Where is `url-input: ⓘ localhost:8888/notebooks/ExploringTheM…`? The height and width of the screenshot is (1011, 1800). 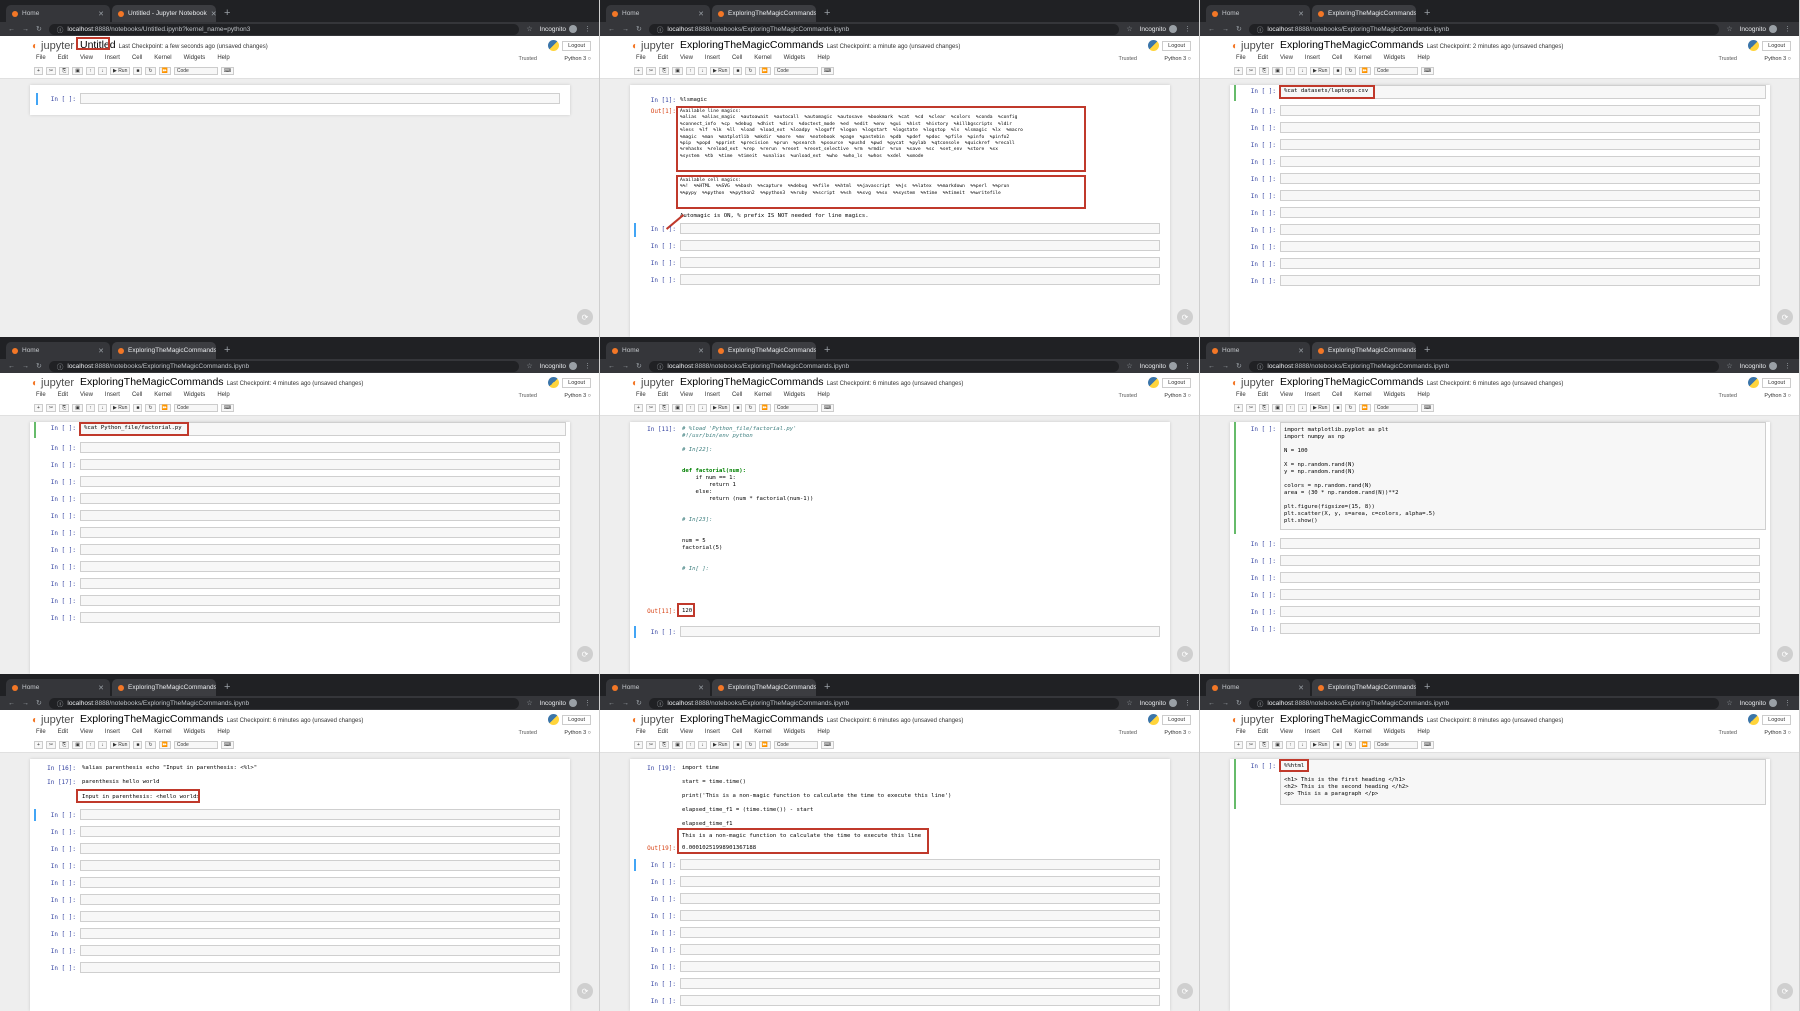 url-input: ⓘ localhost:8888/notebooks/ExploringTheM… is located at coordinates (284, 703).